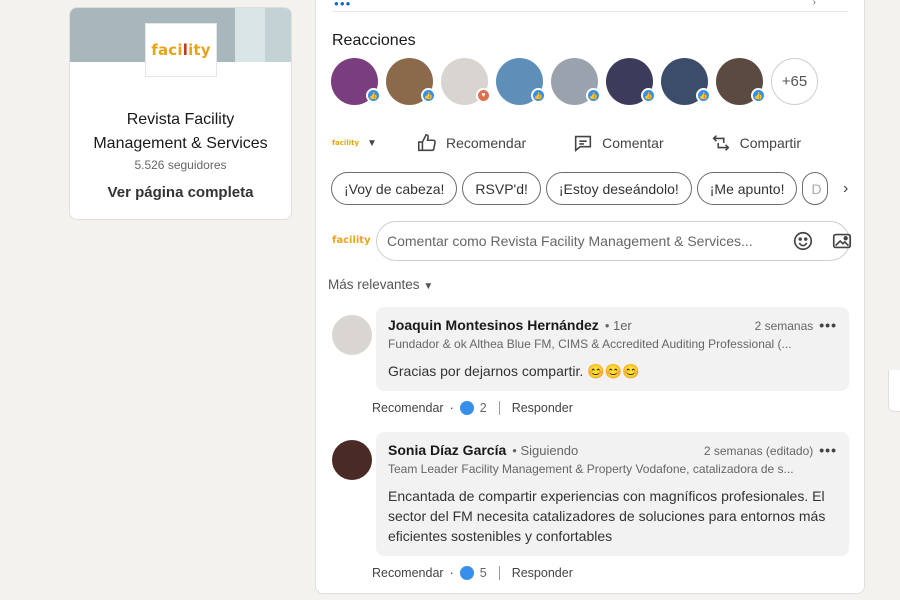 The image size is (900, 600). Describe the element at coordinates (426, 142) in the screenshot. I see `thumbs-up-icon` at that location.